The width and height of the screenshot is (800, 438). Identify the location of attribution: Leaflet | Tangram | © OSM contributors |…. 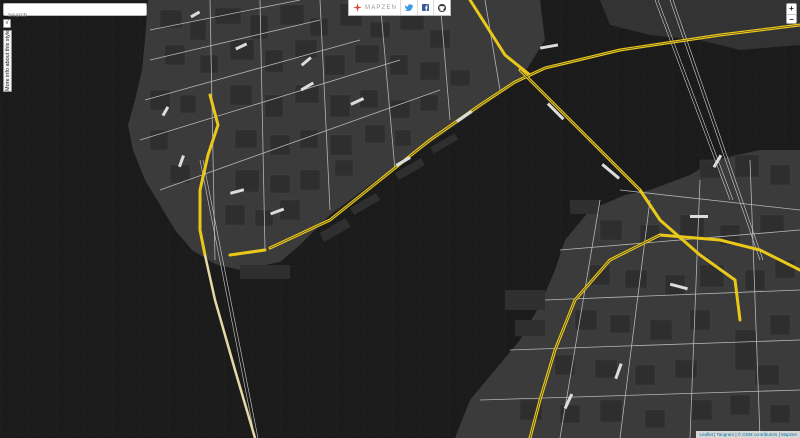
(748, 434).